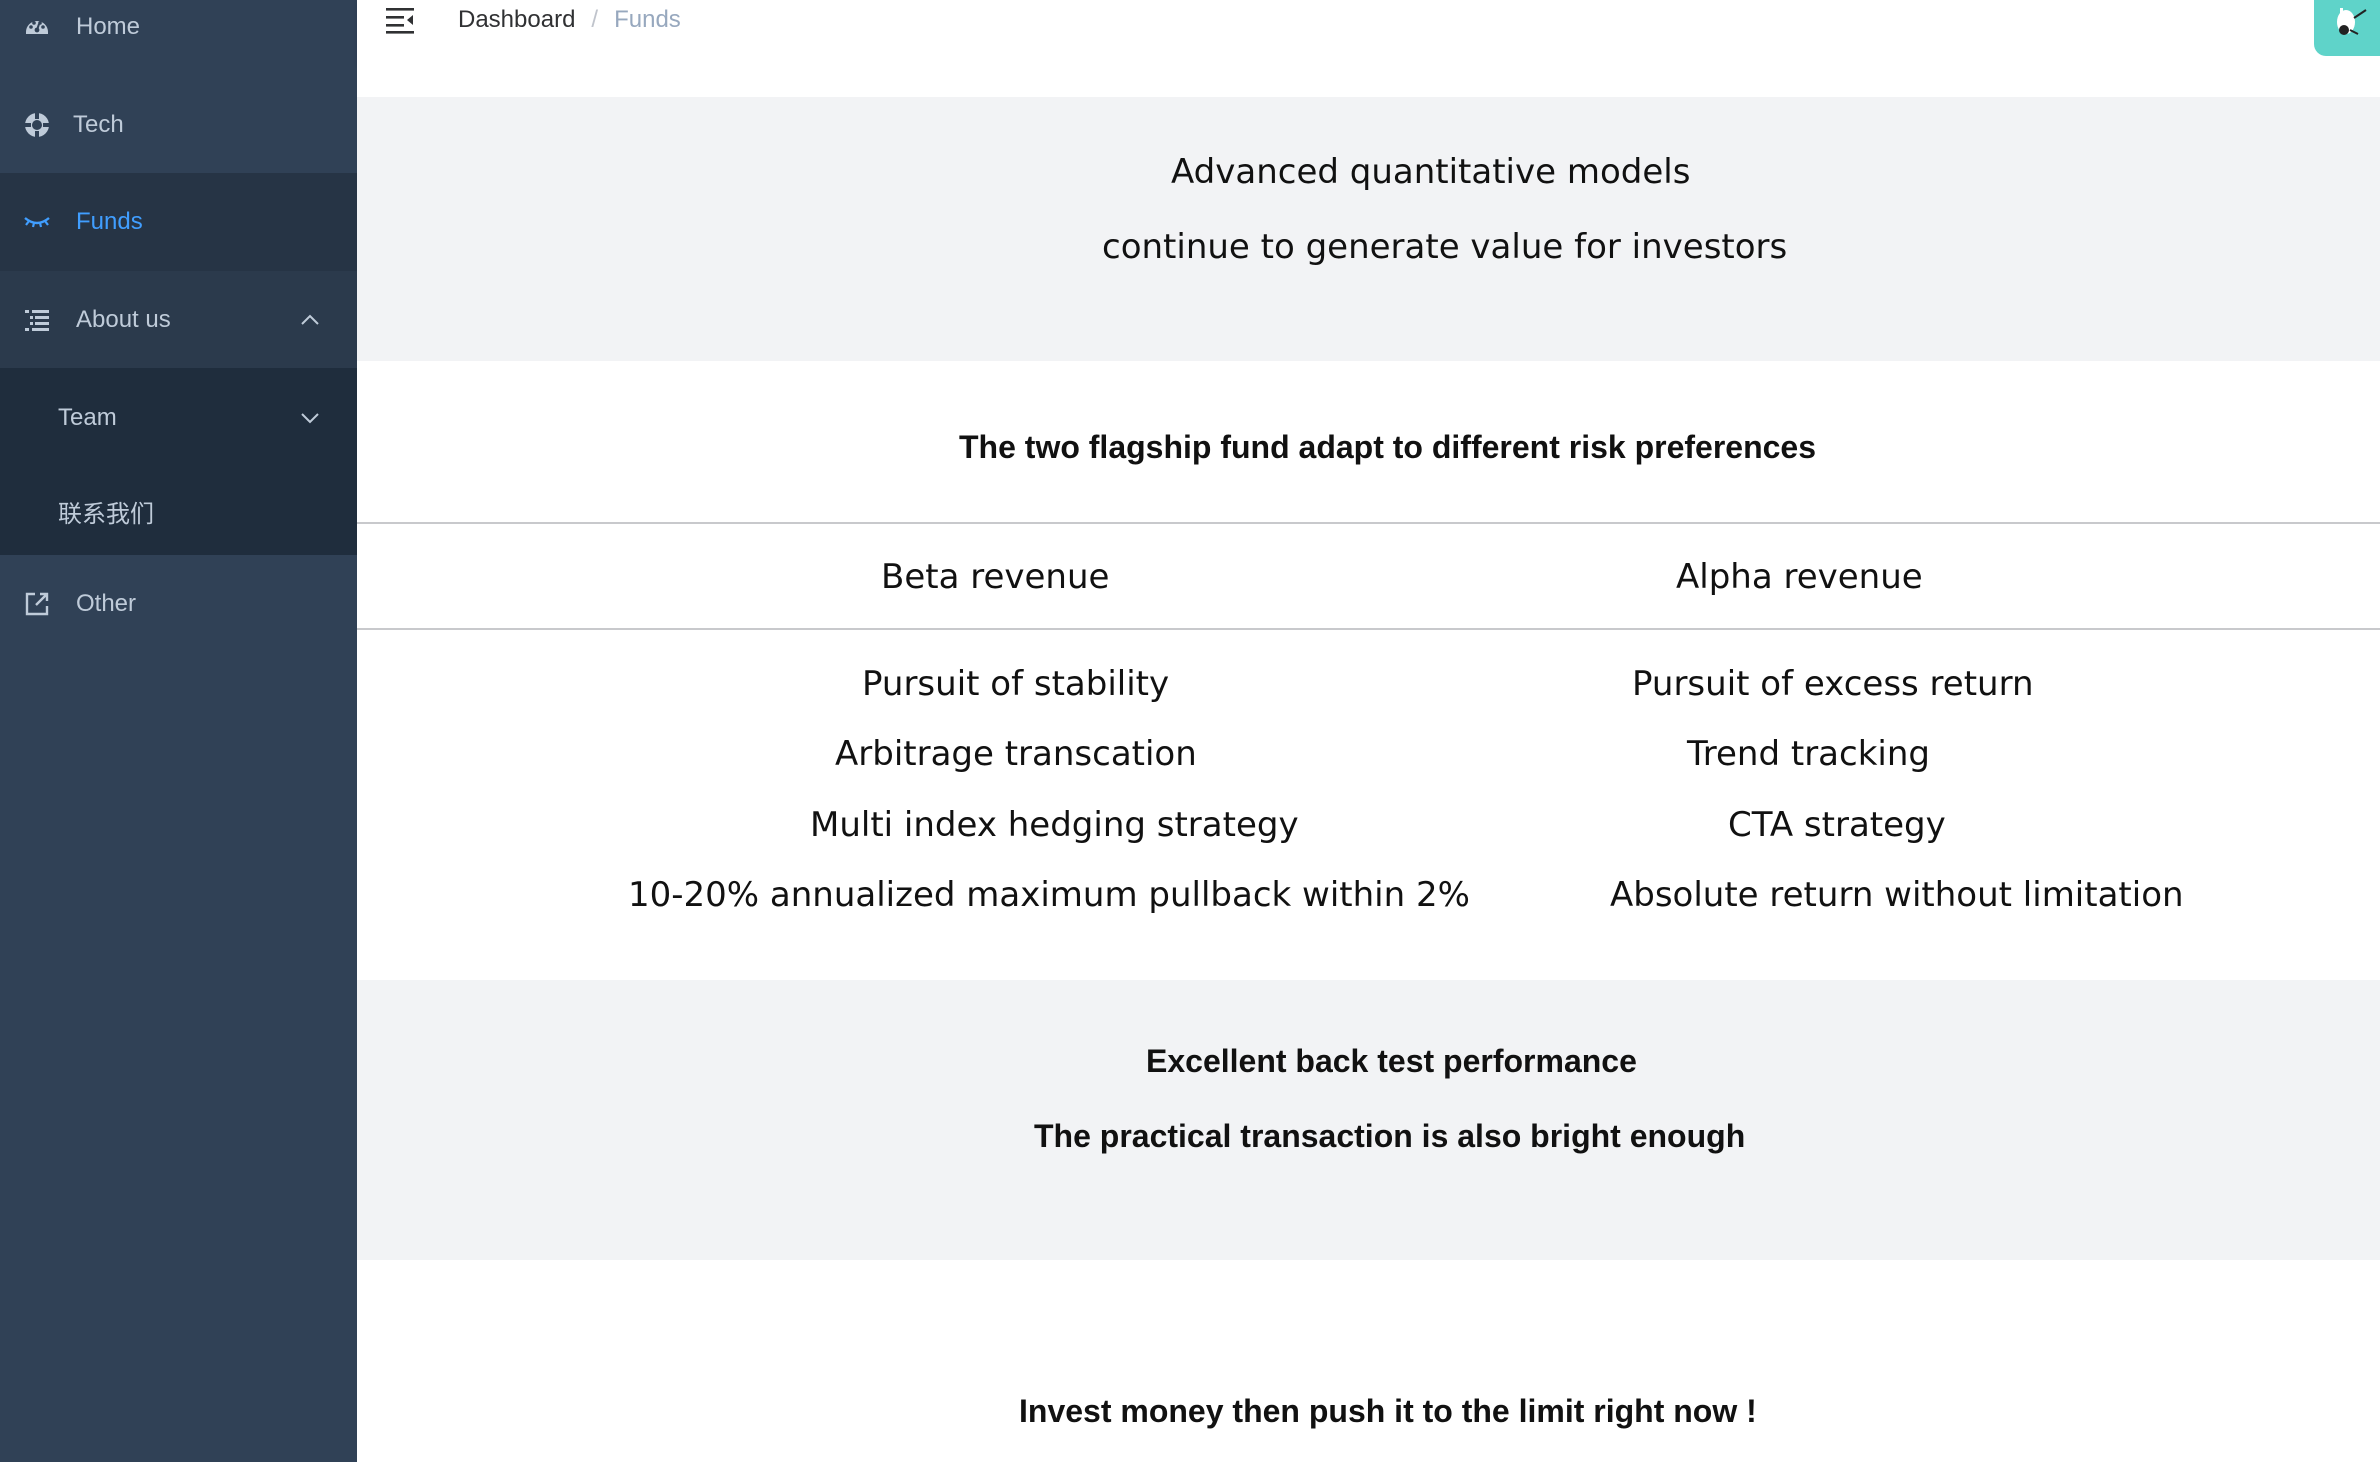 This screenshot has width=2380, height=1462. I want to click on breadcrumb-dashboard: Dashboard, so click(516, 20).